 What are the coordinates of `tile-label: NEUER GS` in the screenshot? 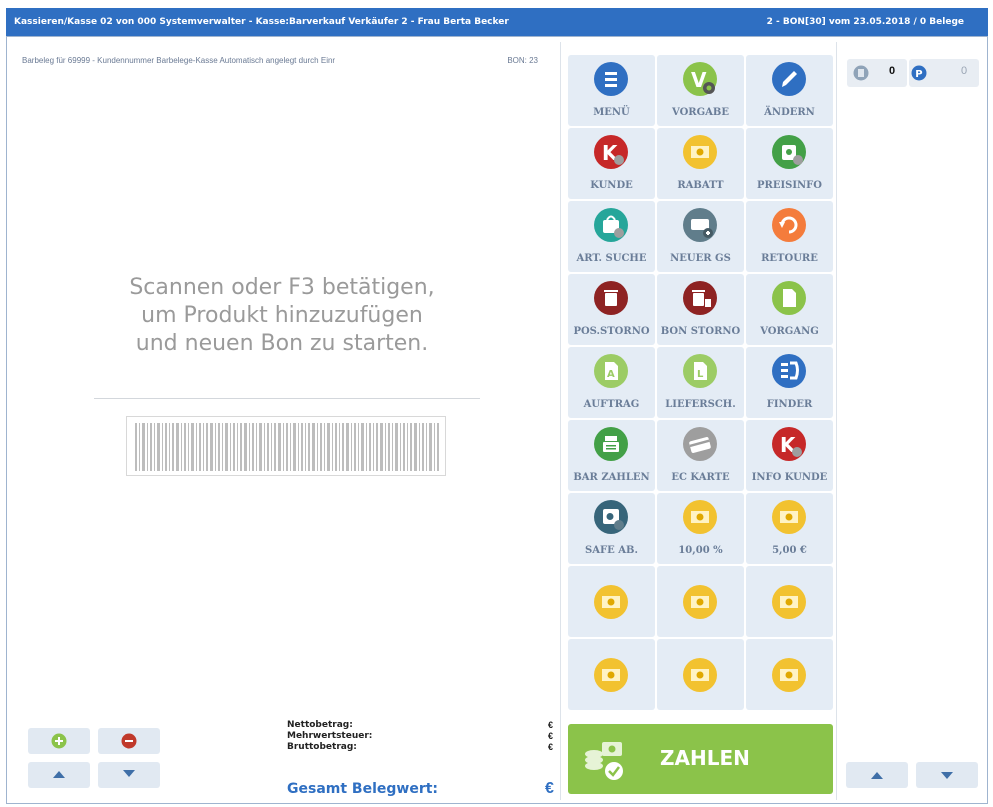 It's located at (700, 258).